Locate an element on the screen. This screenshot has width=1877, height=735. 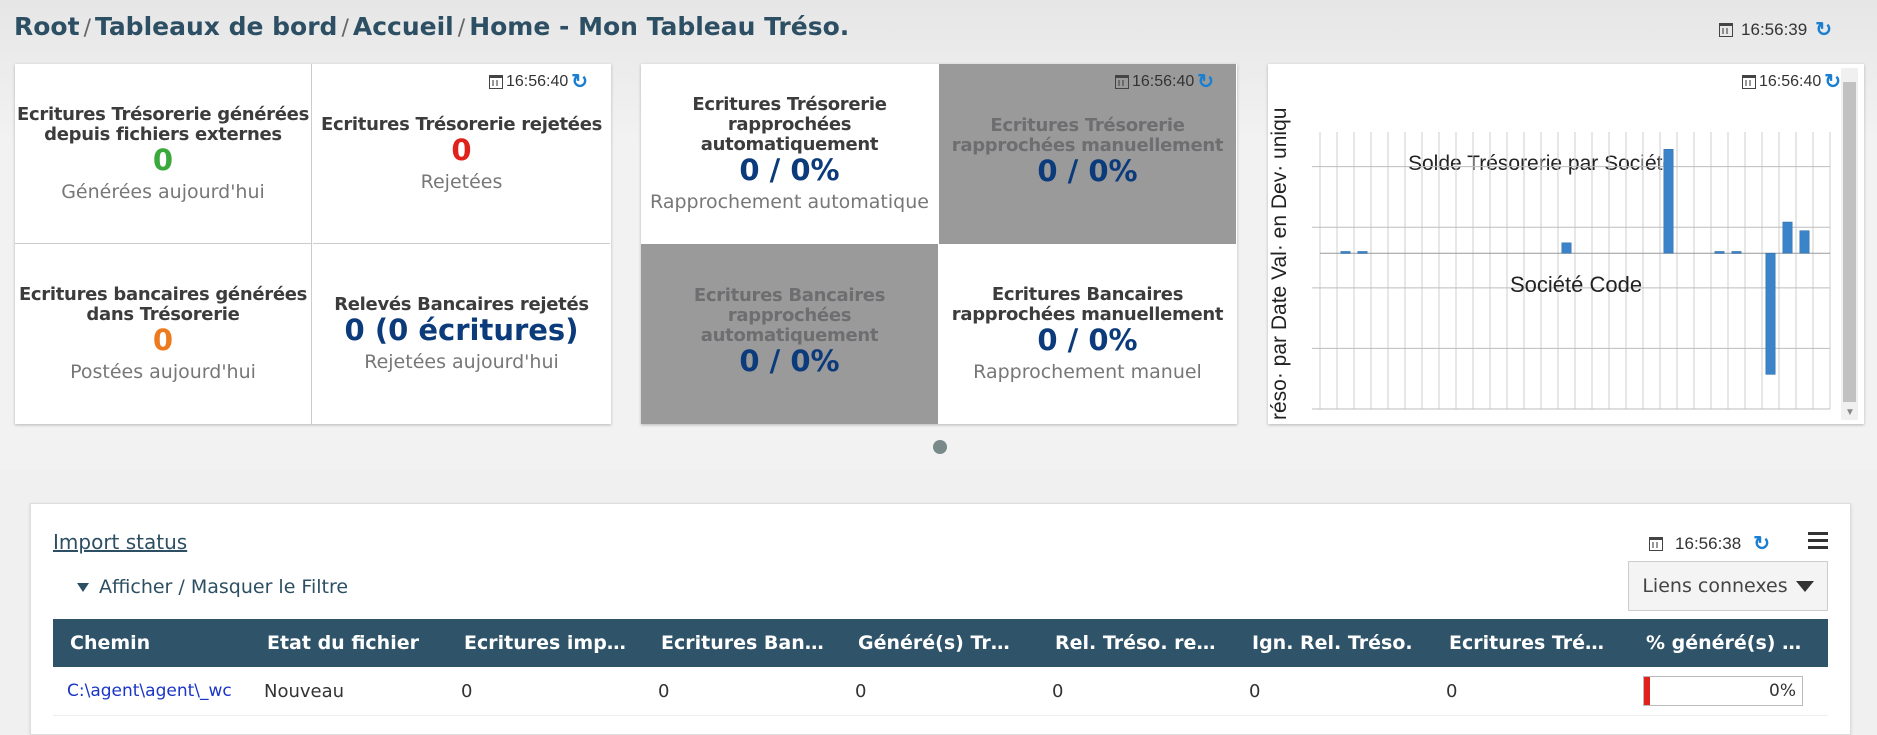
carousel-dot is located at coordinates (940, 447).